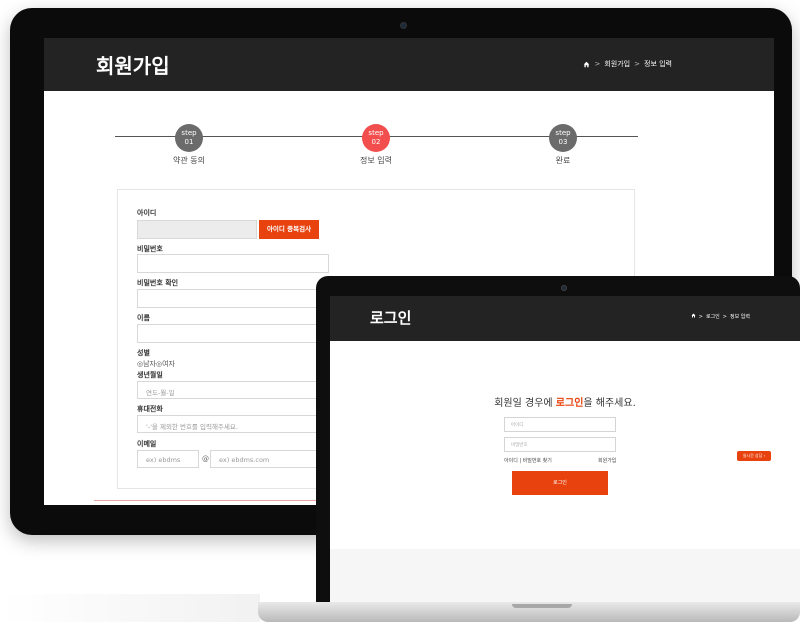 Image resolution: width=800 pixels, height=622 pixels. What do you see at coordinates (133, 66) in the screenshot?
I see `page-title: 회원가입` at bounding box center [133, 66].